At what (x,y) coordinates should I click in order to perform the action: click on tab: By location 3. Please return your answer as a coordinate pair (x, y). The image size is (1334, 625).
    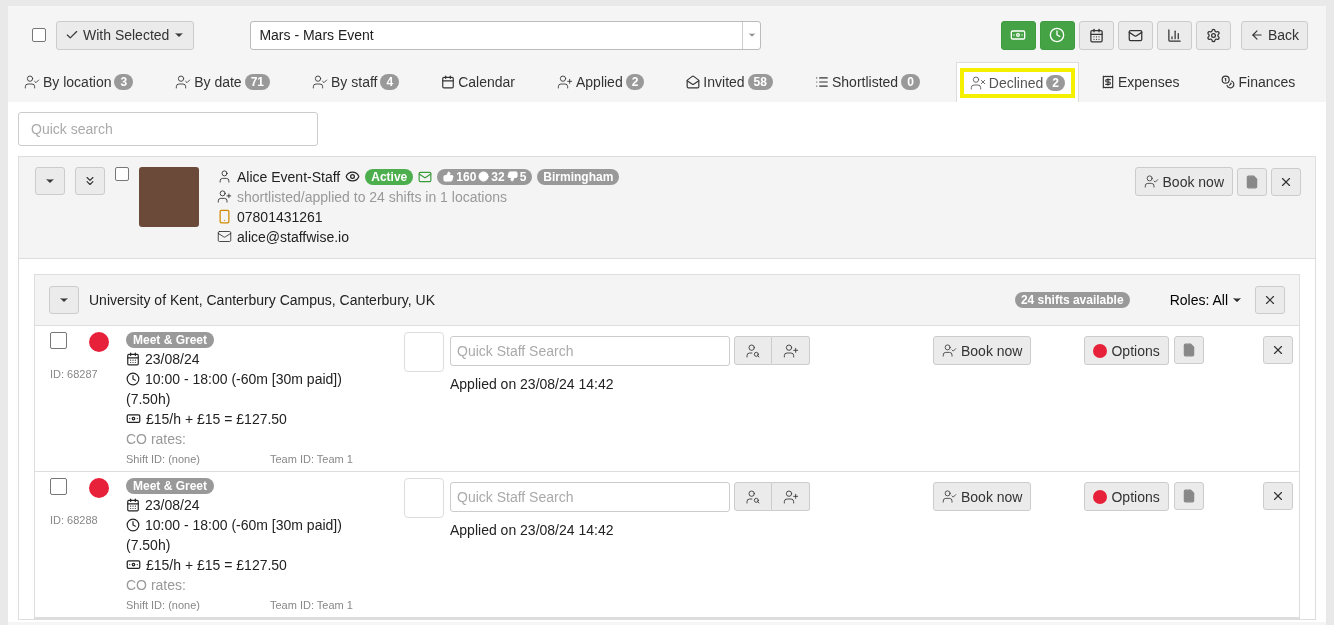
    Looking at the image, I should click on (79, 82).